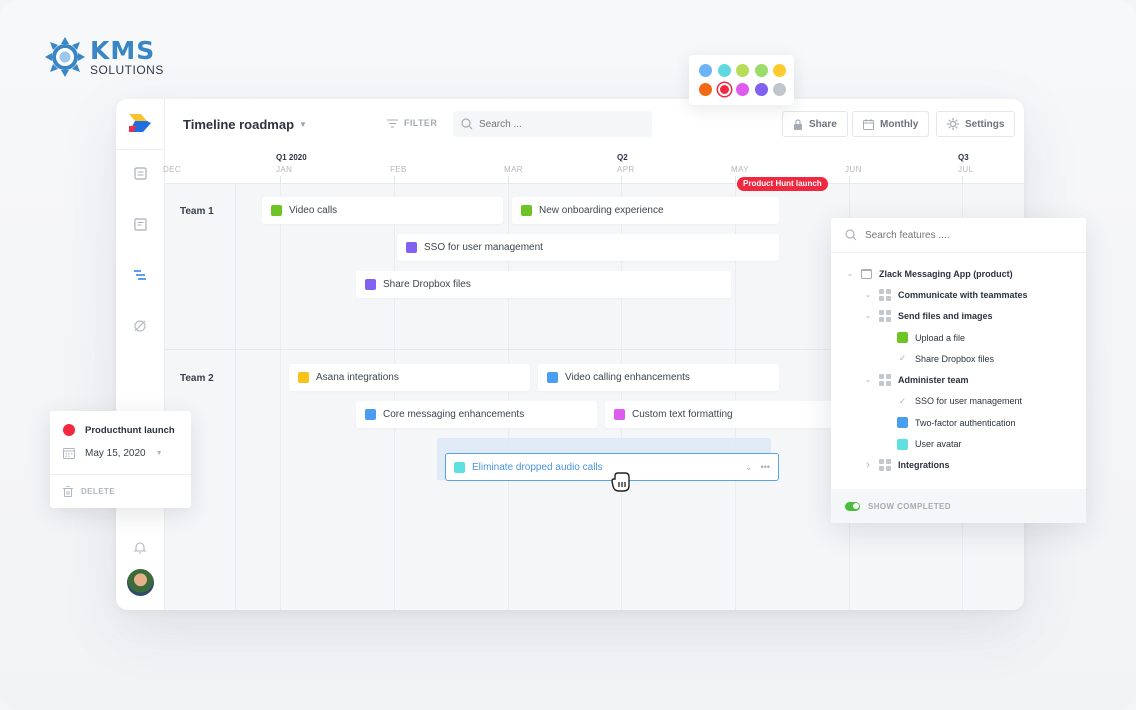  What do you see at coordinates (537, 467) in the screenshot?
I see `item-label: Eliminate dropped audio calls` at bounding box center [537, 467].